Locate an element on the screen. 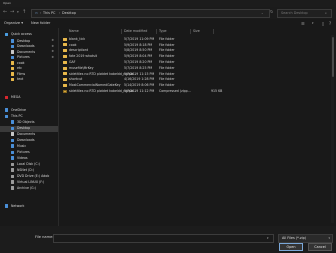 This screenshot has width=336, height=253. nav-item-music: Music is located at coordinates (29, 146).